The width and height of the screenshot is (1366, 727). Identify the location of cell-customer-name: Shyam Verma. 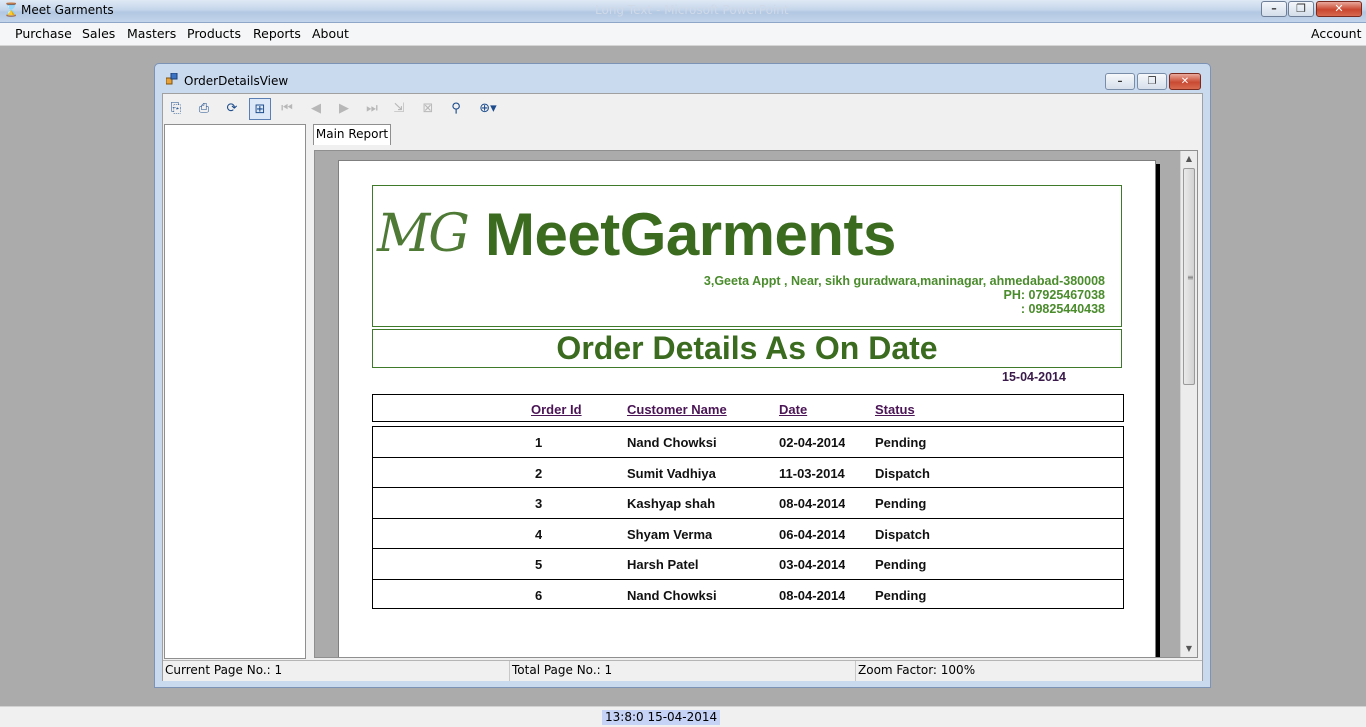
(670, 534).